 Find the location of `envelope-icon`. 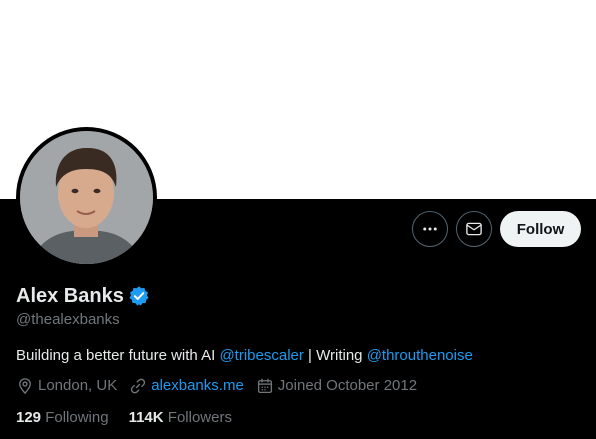

envelope-icon is located at coordinates (474, 229).